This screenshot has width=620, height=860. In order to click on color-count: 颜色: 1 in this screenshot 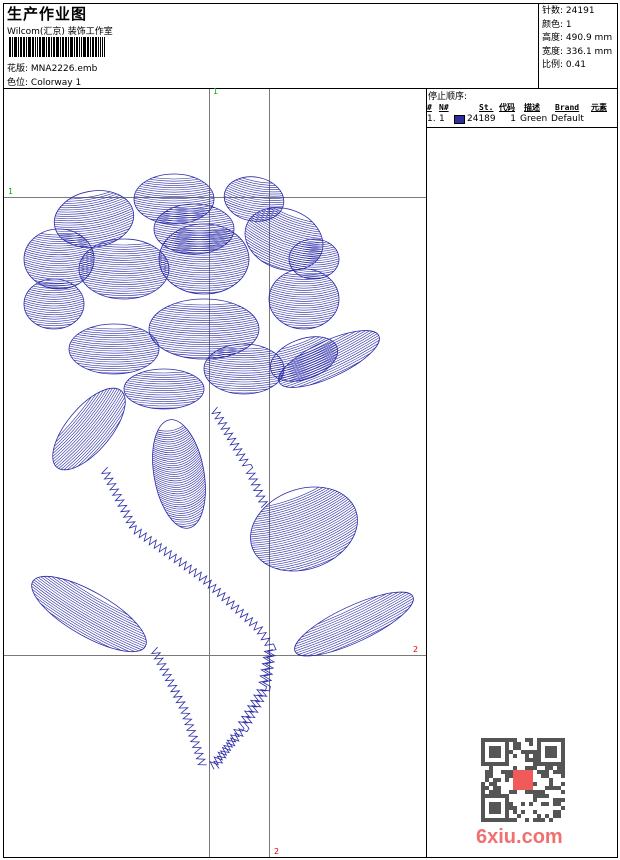, I will do `click(557, 24)`.